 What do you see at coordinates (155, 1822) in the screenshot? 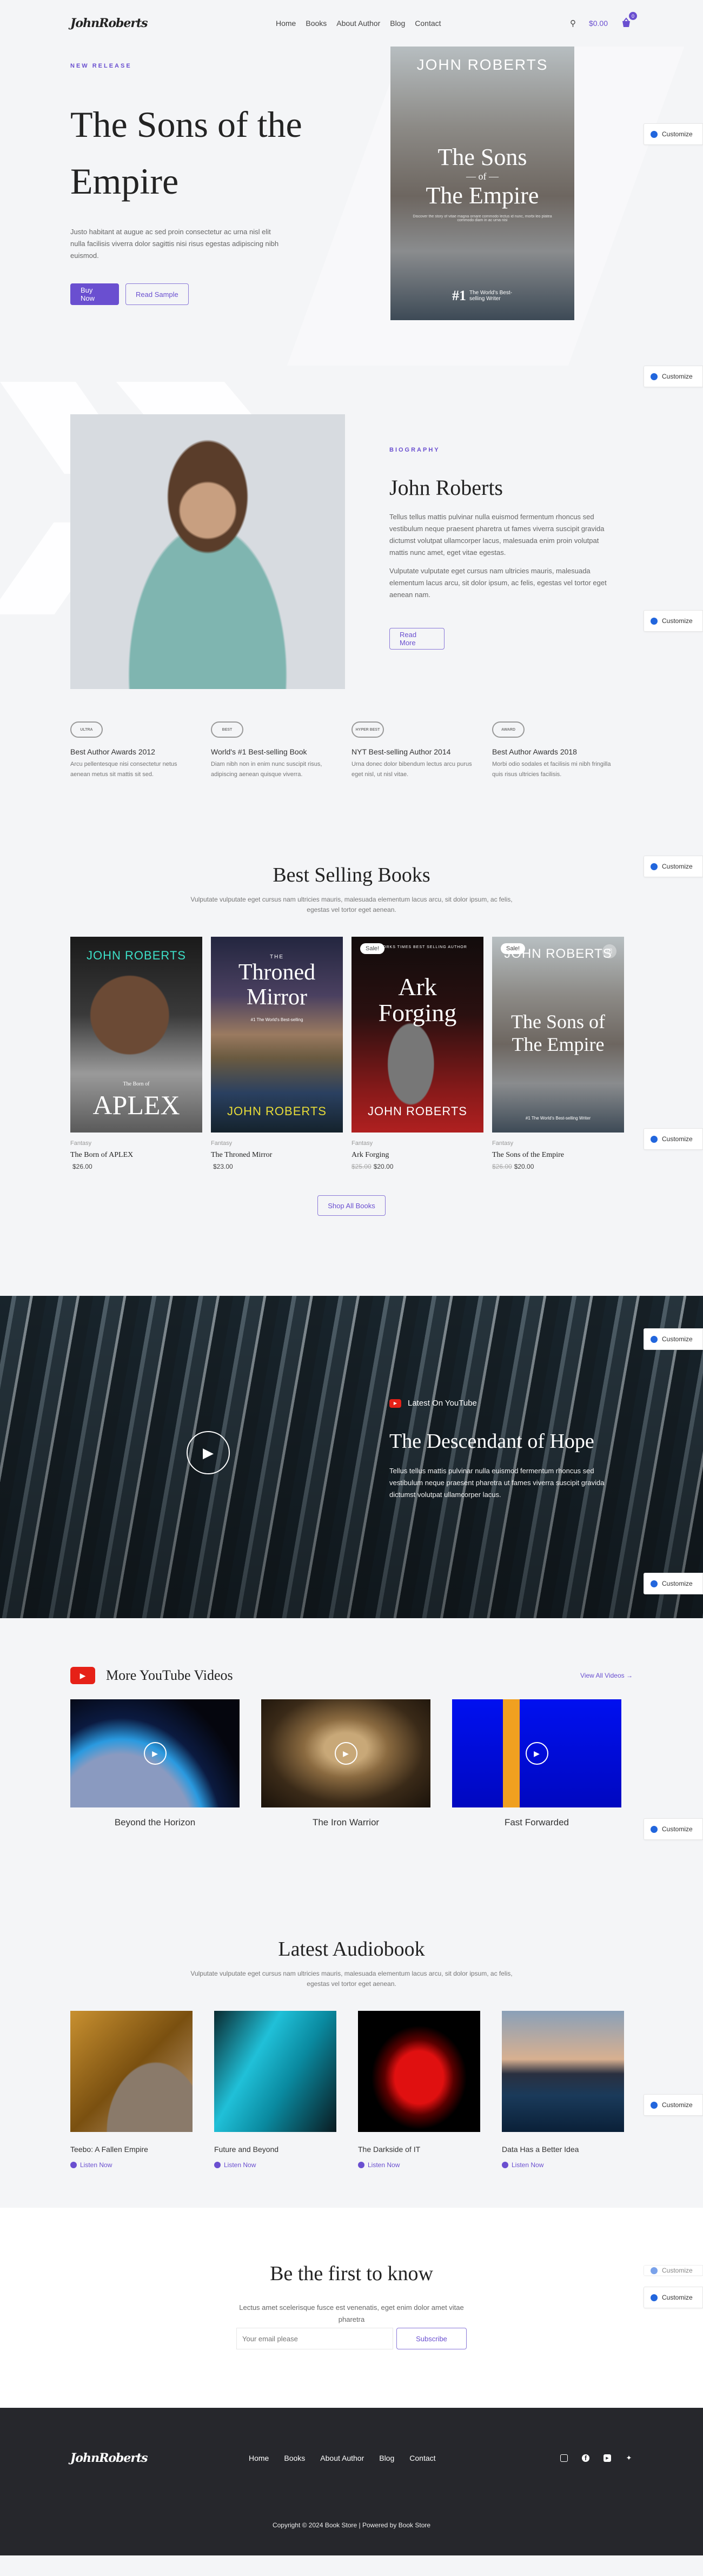
I see `video-title: Beyond the Horizon` at bounding box center [155, 1822].